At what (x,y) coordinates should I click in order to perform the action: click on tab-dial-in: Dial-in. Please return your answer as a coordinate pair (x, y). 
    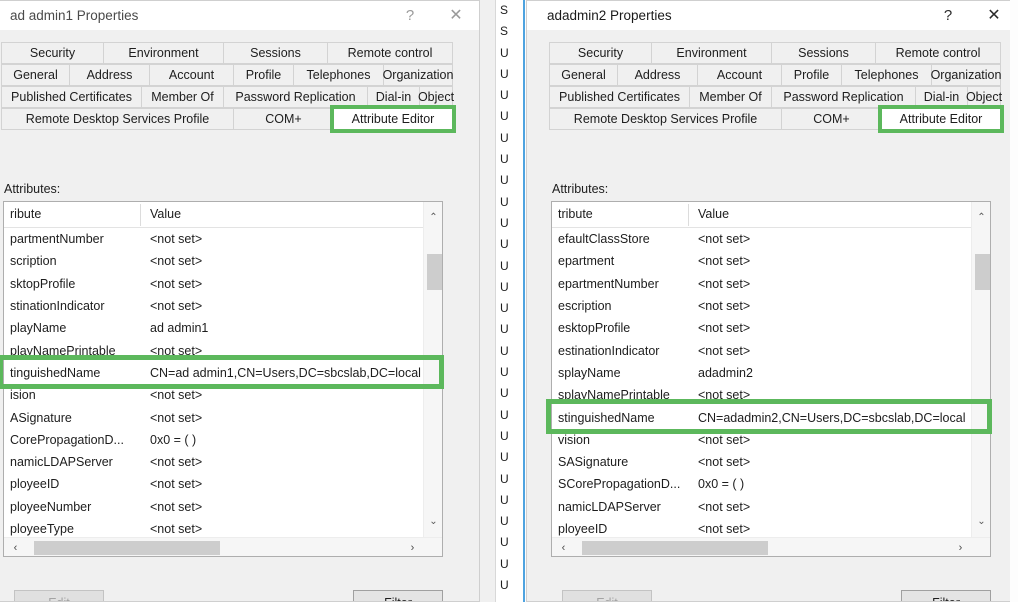
    Looking at the image, I should click on (941, 97).